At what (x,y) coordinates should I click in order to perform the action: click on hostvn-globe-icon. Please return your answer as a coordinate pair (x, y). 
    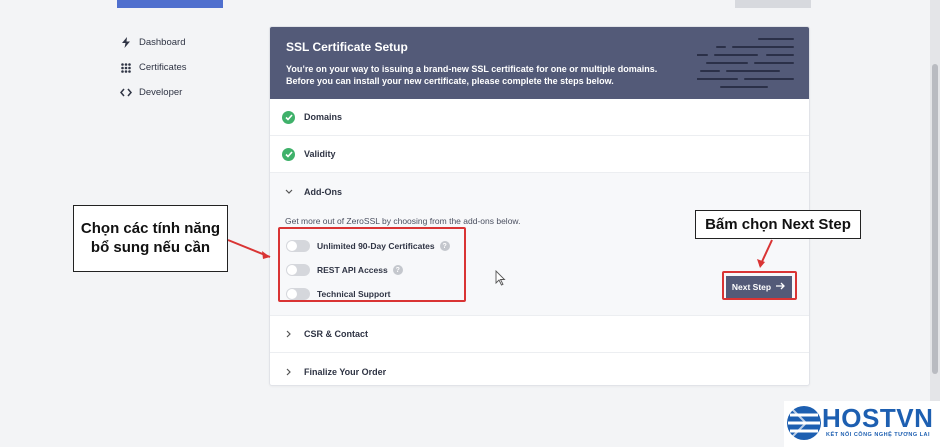
    Looking at the image, I should click on (804, 423).